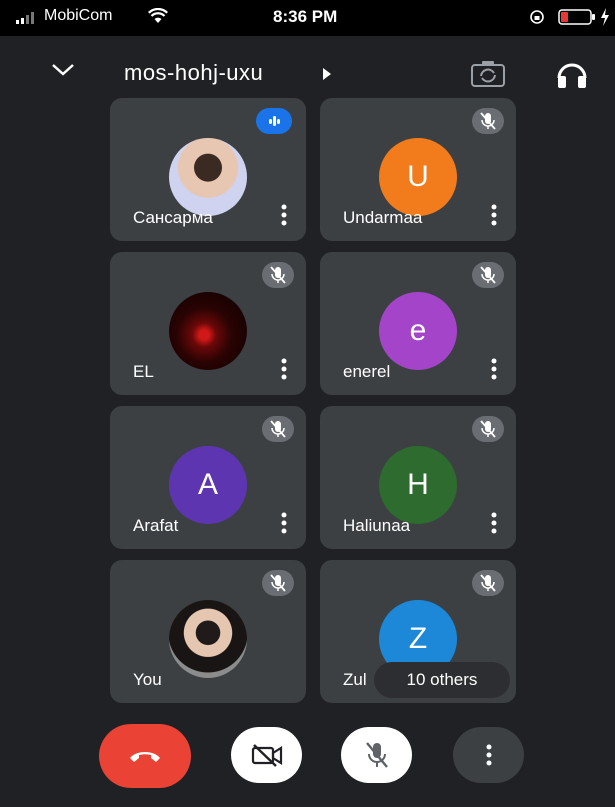 This screenshot has width=615, height=807. I want to click on participant-name: Zul, so click(355, 679).